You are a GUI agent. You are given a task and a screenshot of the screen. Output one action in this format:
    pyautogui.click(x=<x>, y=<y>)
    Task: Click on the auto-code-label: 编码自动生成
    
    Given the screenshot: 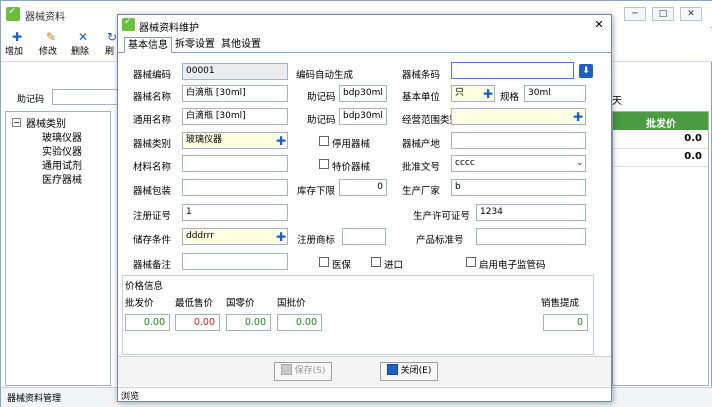 What is the action you would take?
    pyautogui.click(x=325, y=75)
    